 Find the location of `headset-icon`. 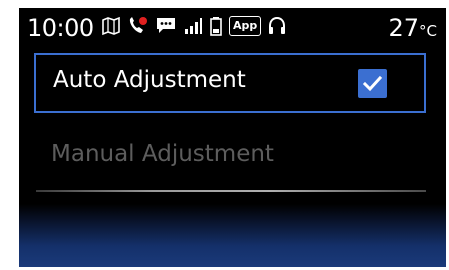

headset-icon is located at coordinates (277, 26).